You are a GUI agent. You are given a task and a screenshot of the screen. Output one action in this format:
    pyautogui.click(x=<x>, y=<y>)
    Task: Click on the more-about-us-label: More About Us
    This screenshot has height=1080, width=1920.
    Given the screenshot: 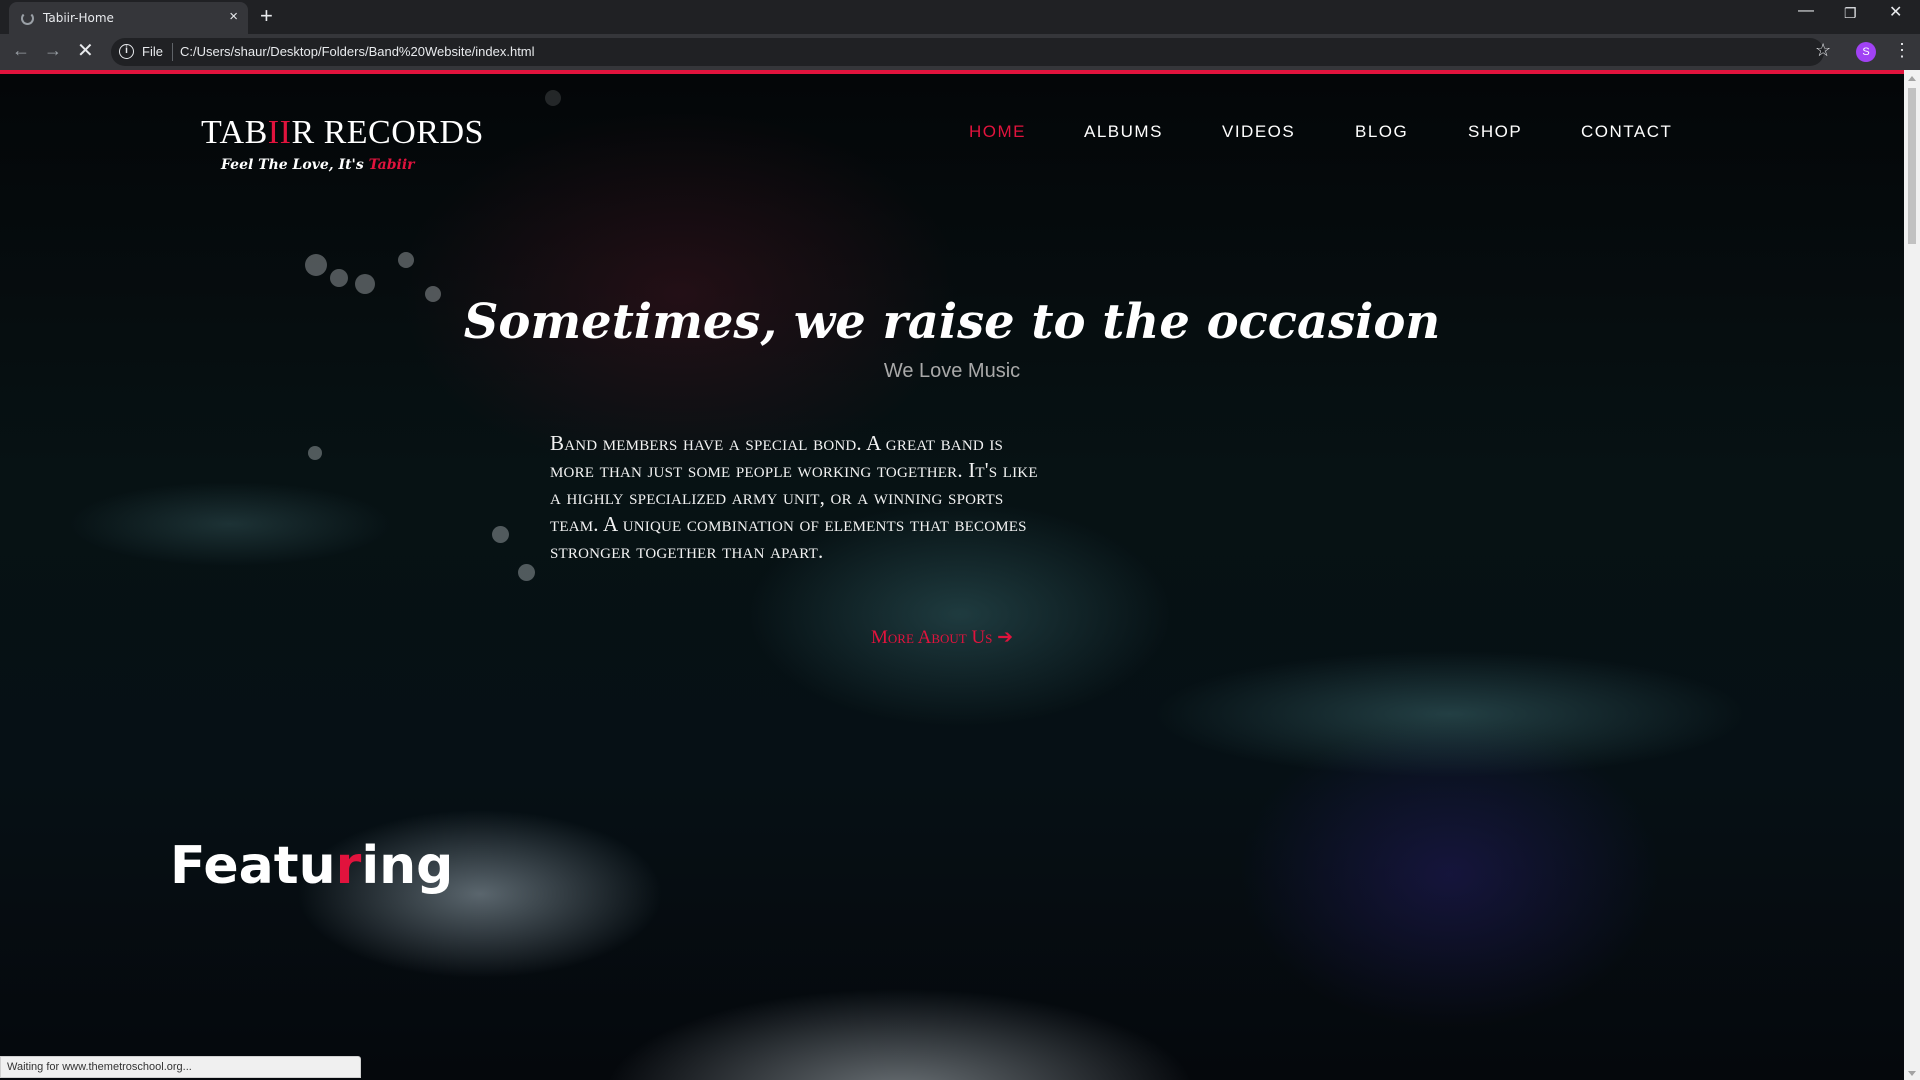 What is the action you would take?
    pyautogui.click(x=932, y=637)
    